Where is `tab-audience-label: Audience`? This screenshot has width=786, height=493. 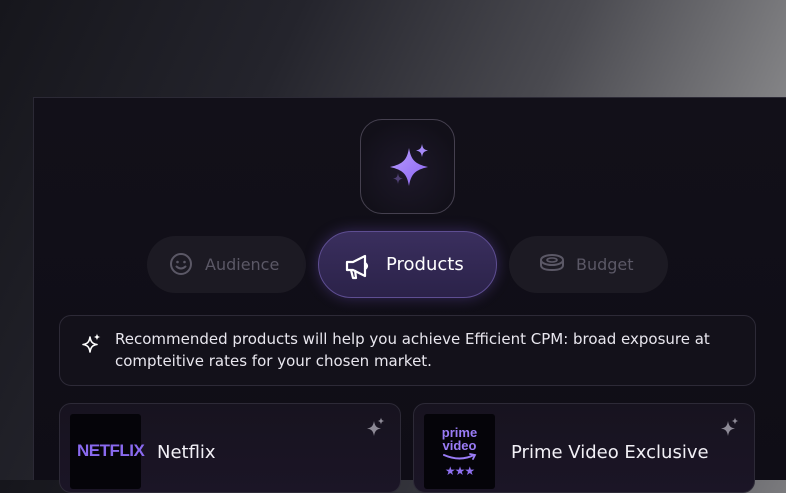 tab-audience-label: Audience is located at coordinates (242, 264).